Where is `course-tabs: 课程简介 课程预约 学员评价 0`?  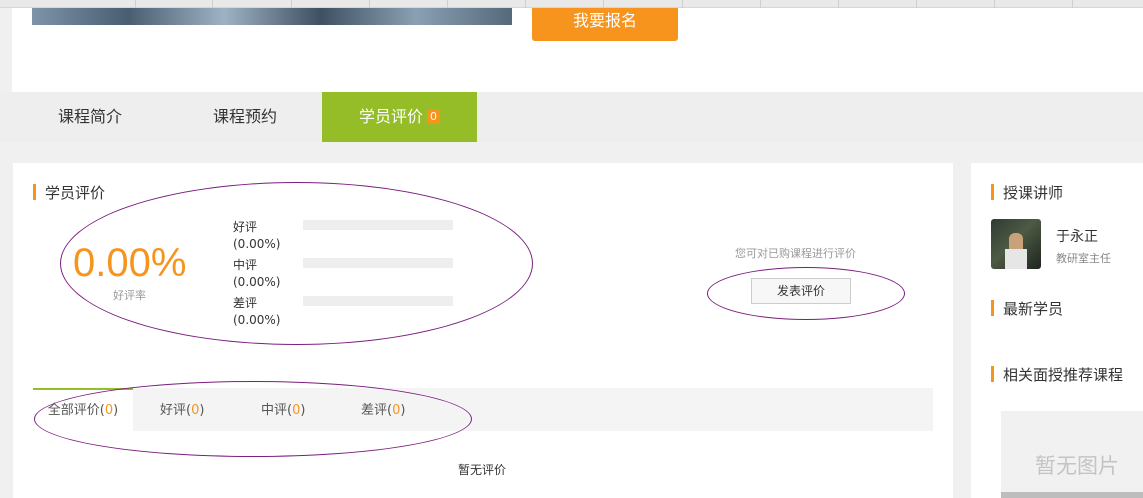 course-tabs: 课程简介 课程预约 学员评价 0 is located at coordinates (571, 117).